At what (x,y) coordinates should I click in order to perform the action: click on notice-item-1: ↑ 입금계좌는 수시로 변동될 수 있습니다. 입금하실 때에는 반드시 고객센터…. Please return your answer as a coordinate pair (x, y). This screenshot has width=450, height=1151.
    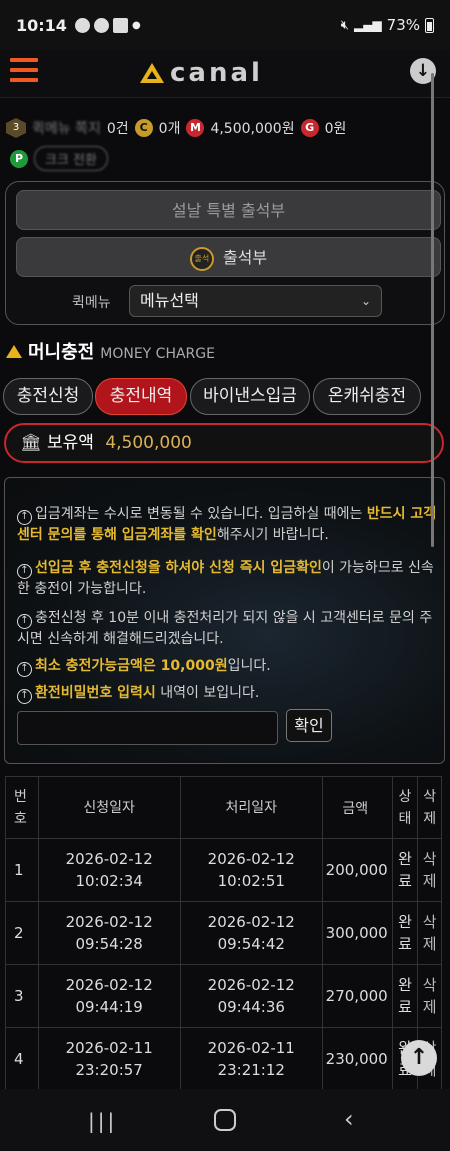
    Looking at the image, I should click on (227, 524).